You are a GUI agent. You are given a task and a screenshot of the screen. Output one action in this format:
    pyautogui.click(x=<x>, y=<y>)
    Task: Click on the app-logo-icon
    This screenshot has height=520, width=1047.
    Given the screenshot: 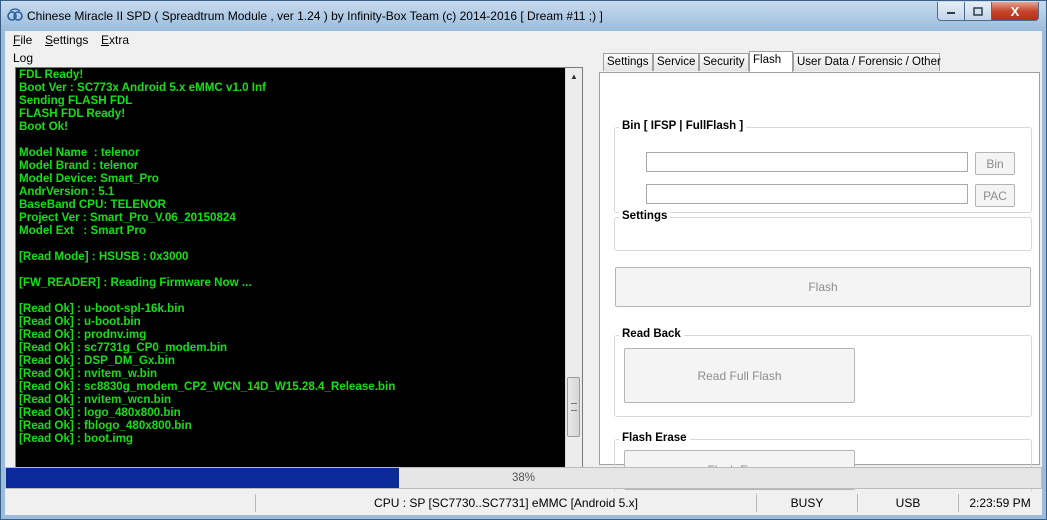 What is the action you would take?
    pyautogui.click(x=15, y=14)
    